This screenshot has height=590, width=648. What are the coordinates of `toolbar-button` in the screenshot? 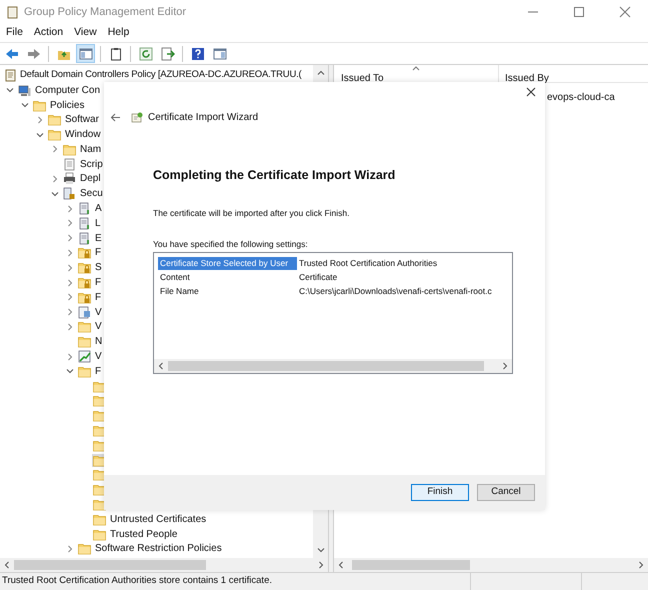 It's located at (85, 53).